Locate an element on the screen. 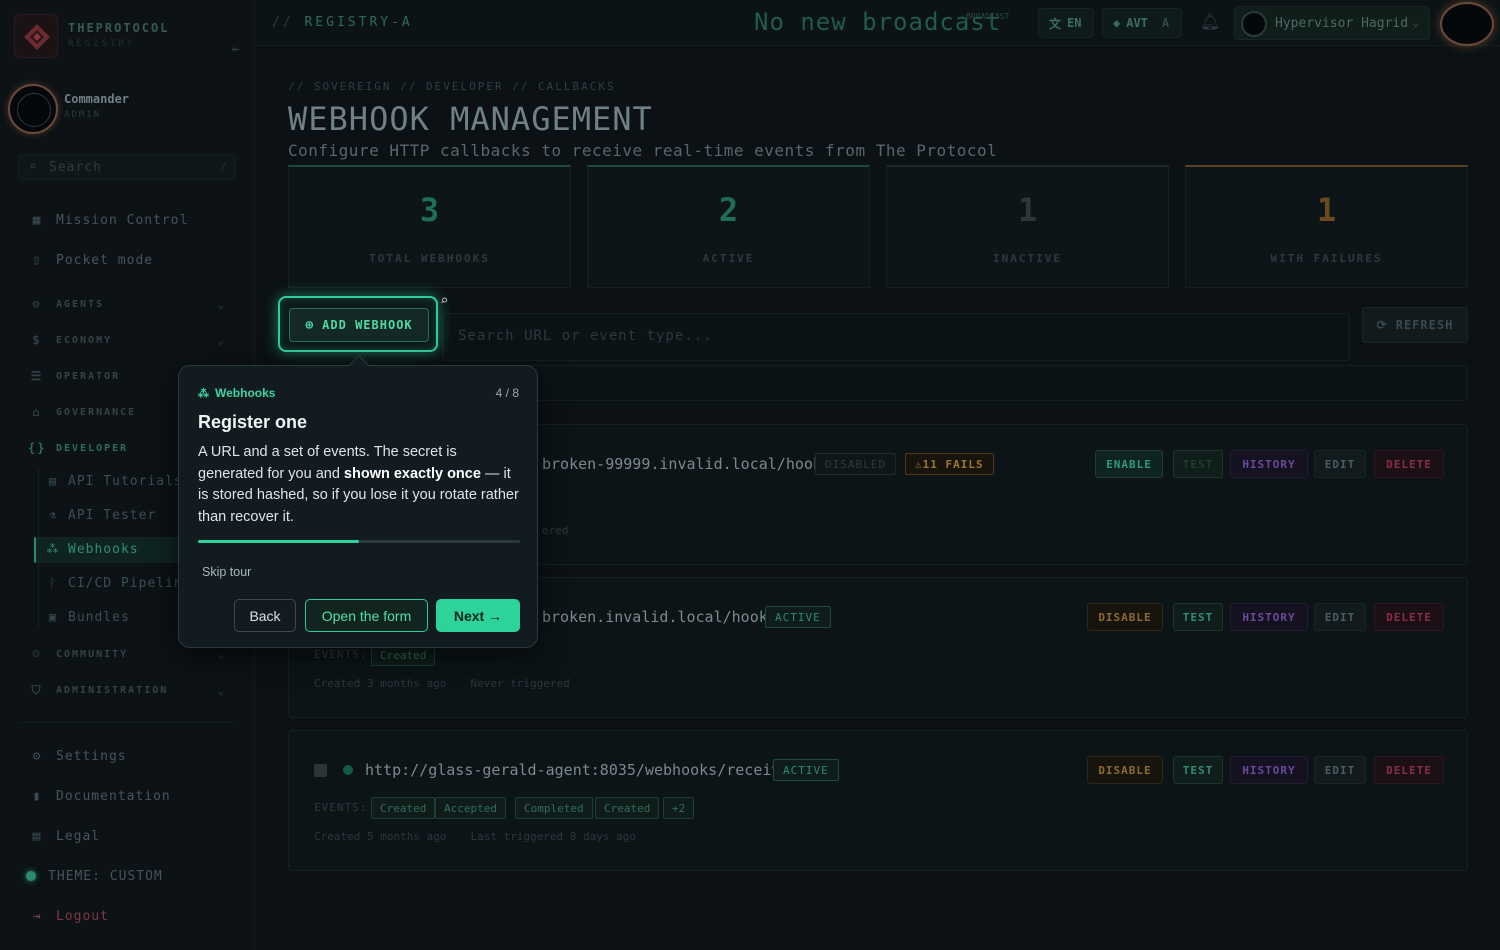 Image resolution: width=1500 pixels, height=950 pixels. collapse-sidebar-icon: ⇤ is located at coordinates (236, 49).